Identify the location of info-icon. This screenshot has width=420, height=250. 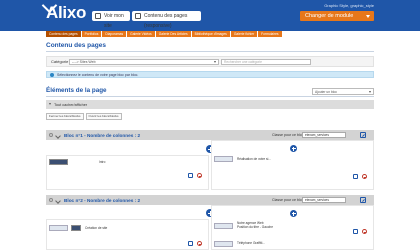
(52, 75).